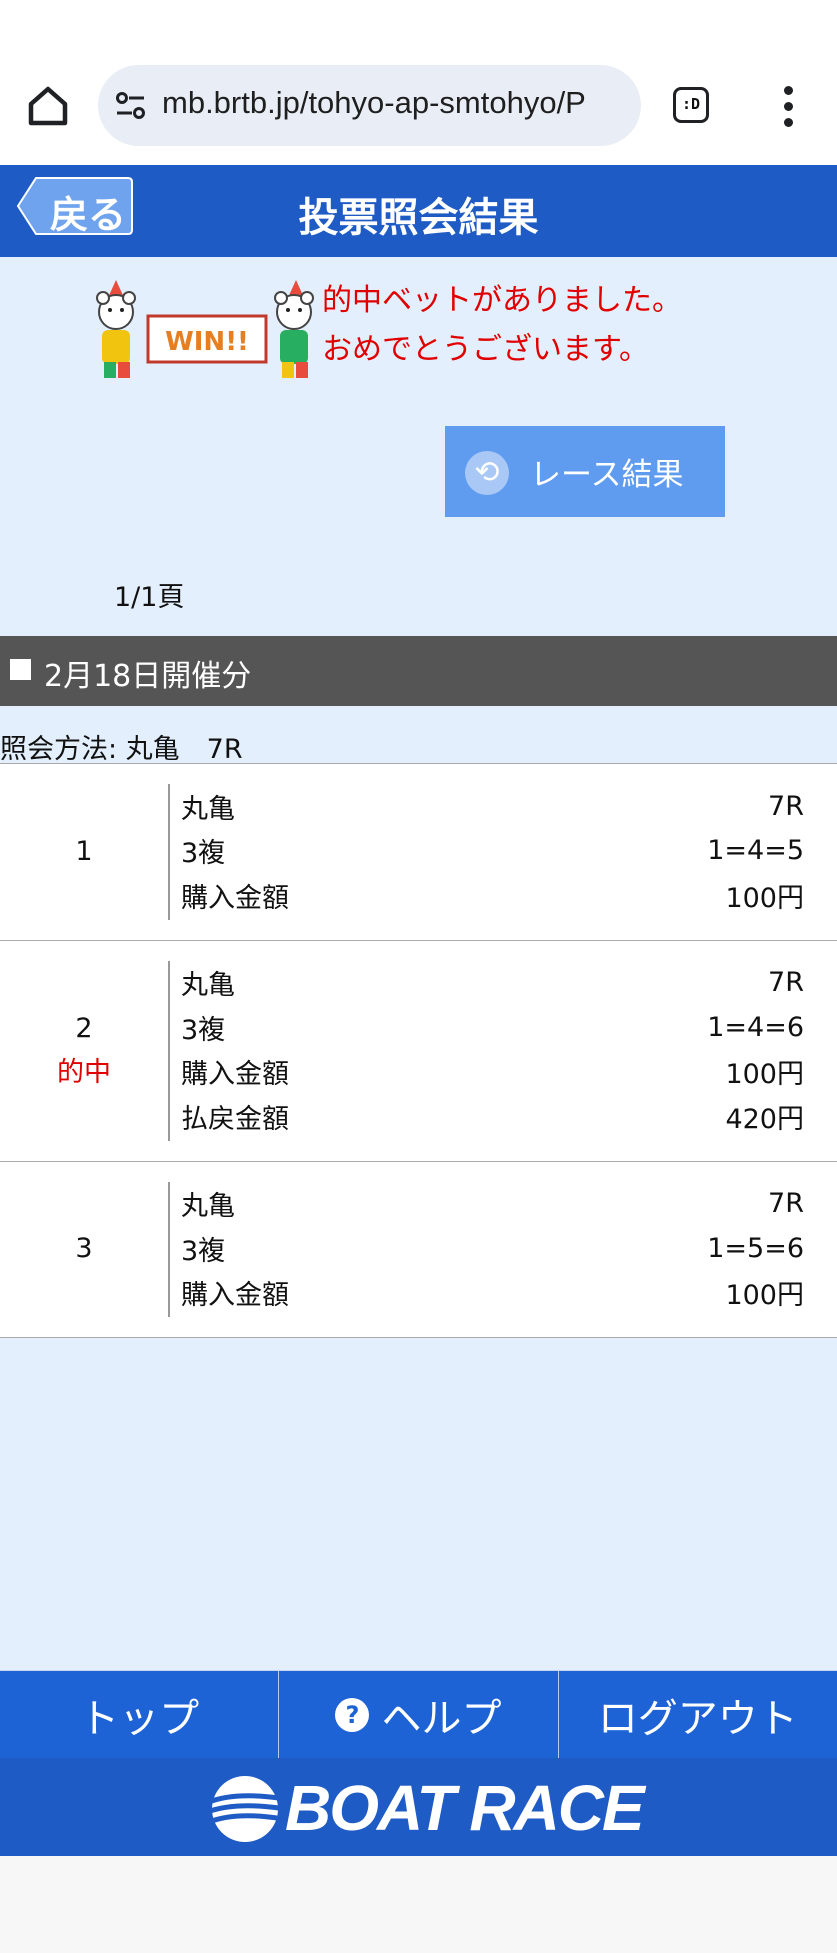  What do you see at coordinates (84, 1072) in the screenshot?
I see `hit-badge: 的中` at bounding box center [84, 1072].